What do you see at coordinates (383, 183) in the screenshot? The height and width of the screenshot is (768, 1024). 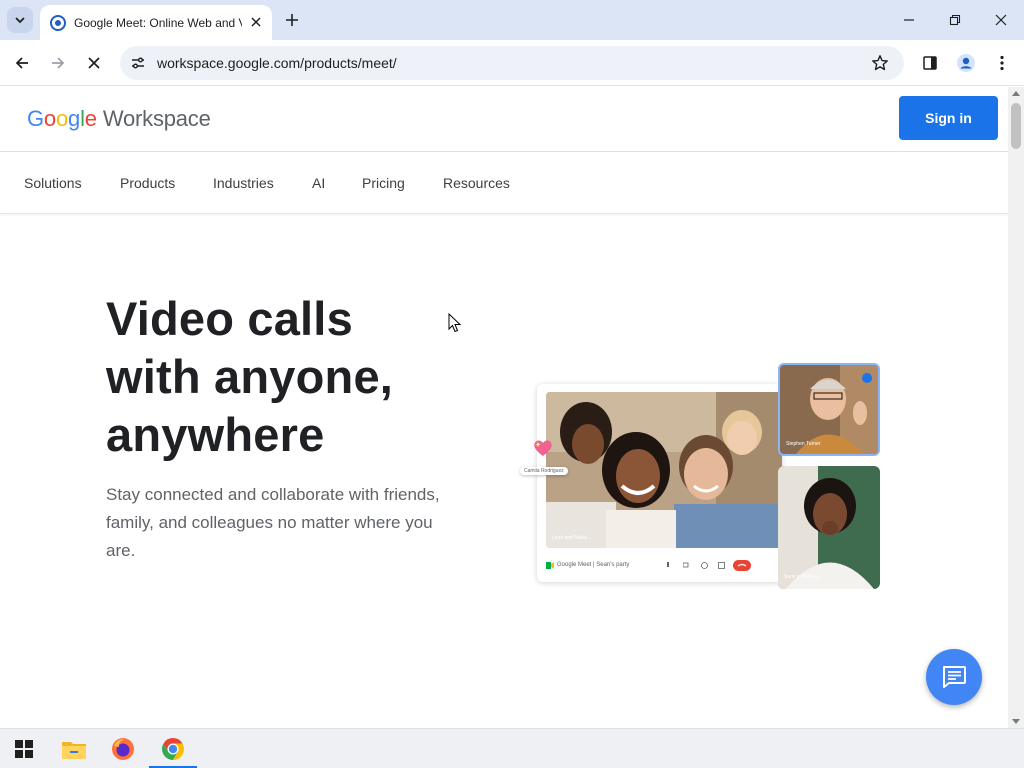 I see `nav-item-pricing: Pricing` at bounding box center [383, 183].